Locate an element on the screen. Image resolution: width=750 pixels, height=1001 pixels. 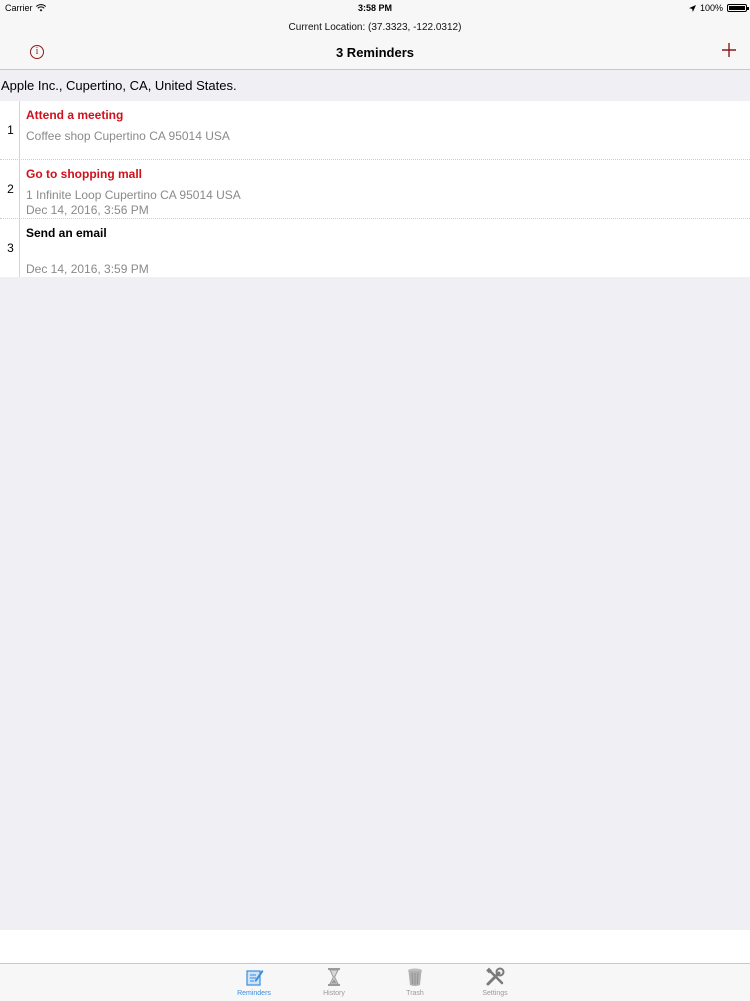
tab-label: History is located at coordinates (334, 993).